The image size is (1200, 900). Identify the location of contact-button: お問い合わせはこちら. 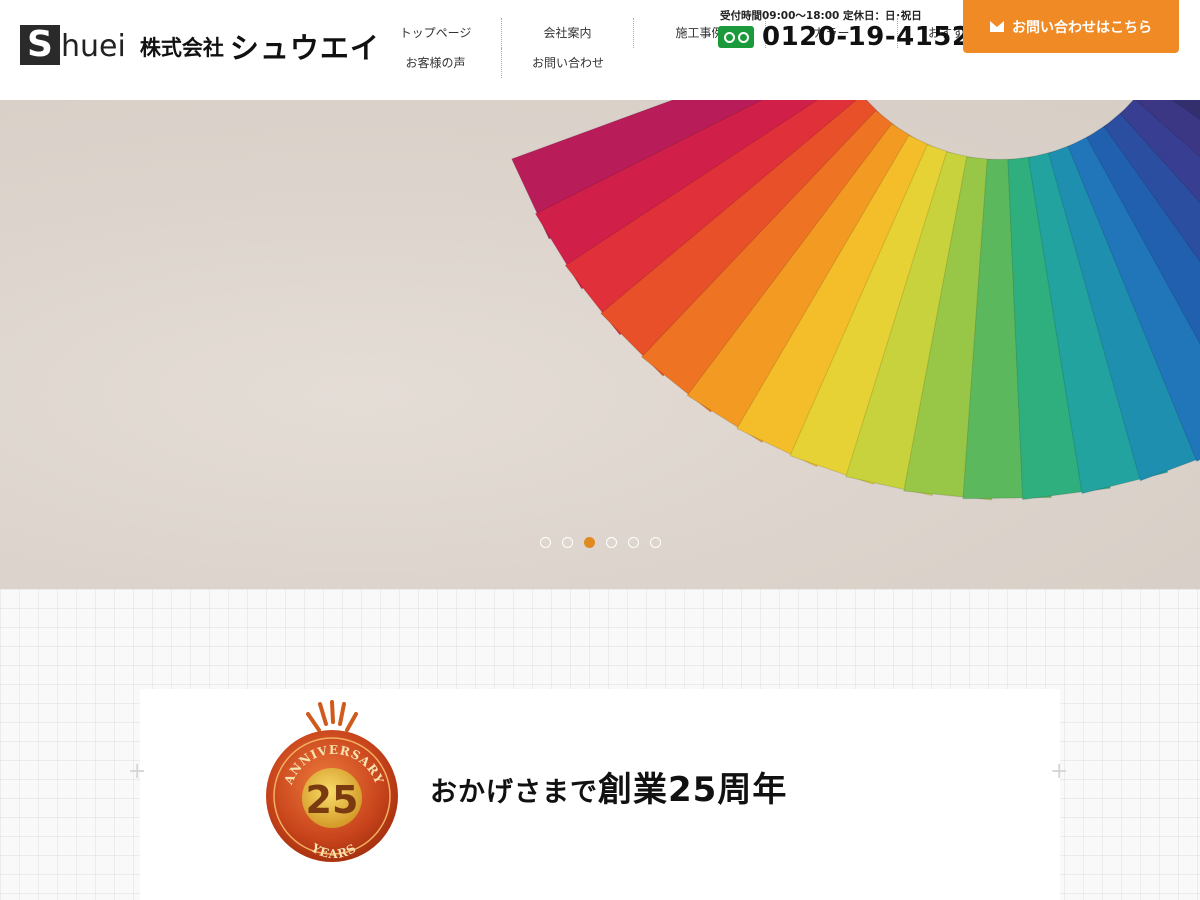
(1071, 26).